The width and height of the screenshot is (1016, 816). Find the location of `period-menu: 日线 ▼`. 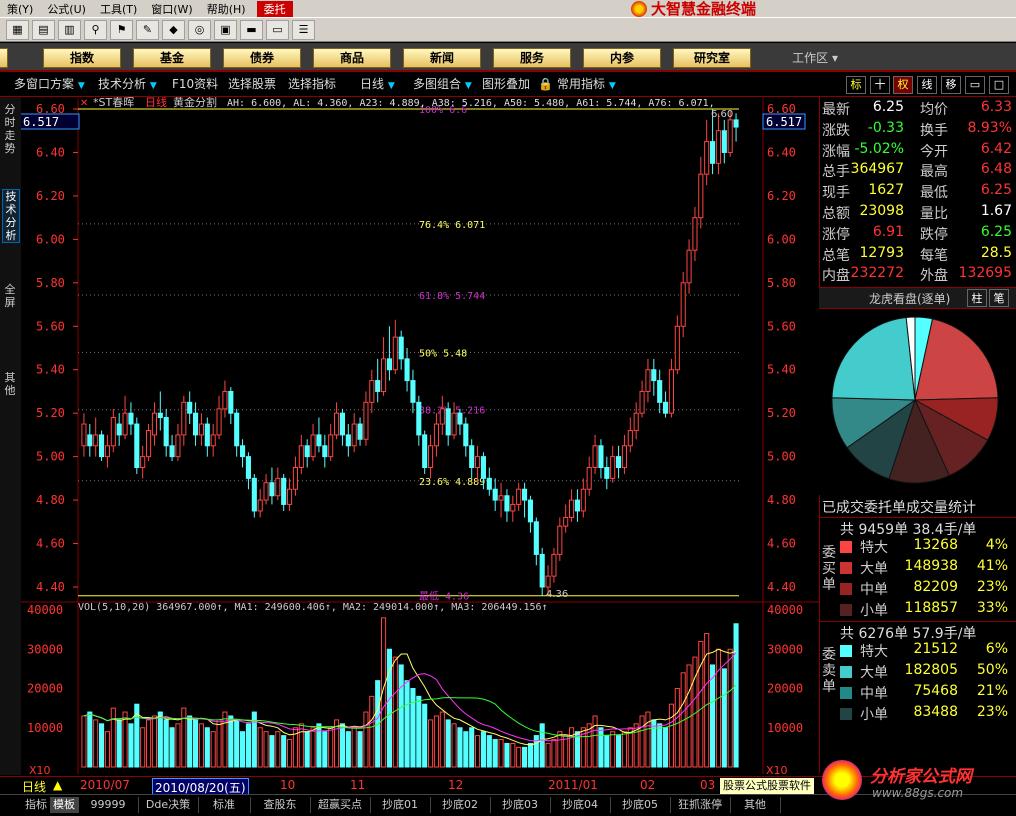

period-menu: 日线 ▼ is located at coordinates (377, 84).